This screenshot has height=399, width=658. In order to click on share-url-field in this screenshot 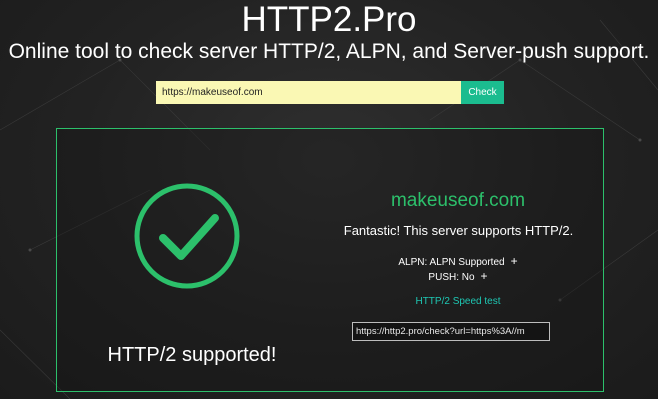, I will do `click(451, 331)`.